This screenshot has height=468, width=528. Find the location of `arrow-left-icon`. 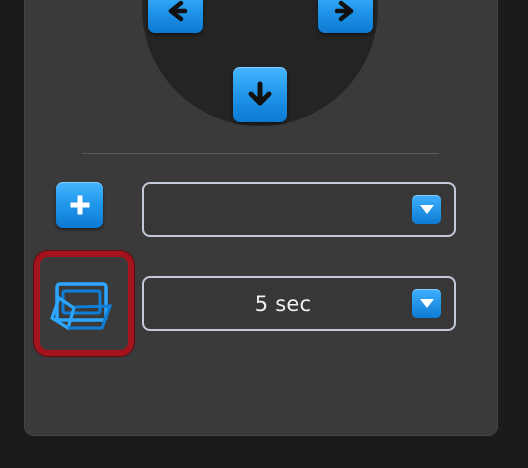

arrow-left-icon is located at coordinates (177, 10).